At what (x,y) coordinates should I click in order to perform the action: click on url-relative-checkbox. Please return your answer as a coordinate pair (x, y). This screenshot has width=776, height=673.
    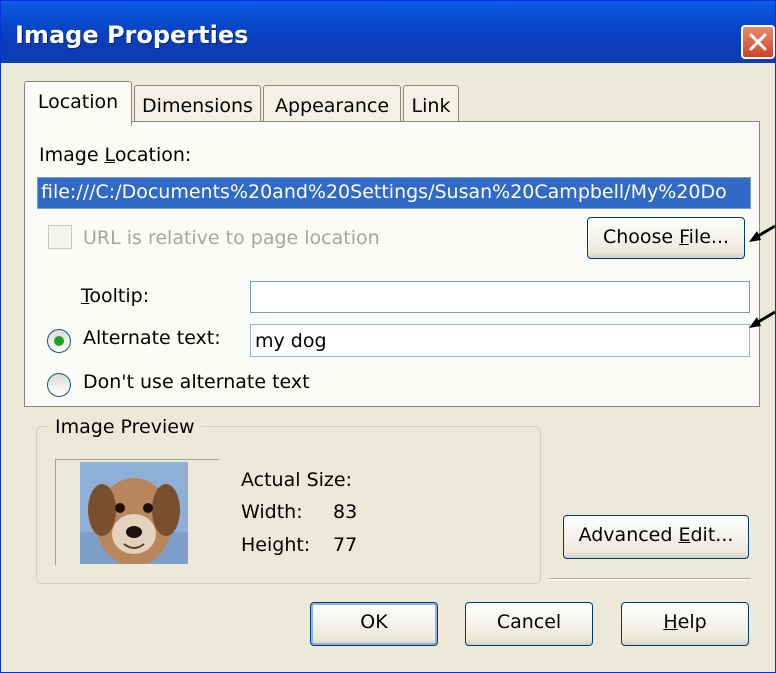
    Looking at the image, I should click on (60, 237).